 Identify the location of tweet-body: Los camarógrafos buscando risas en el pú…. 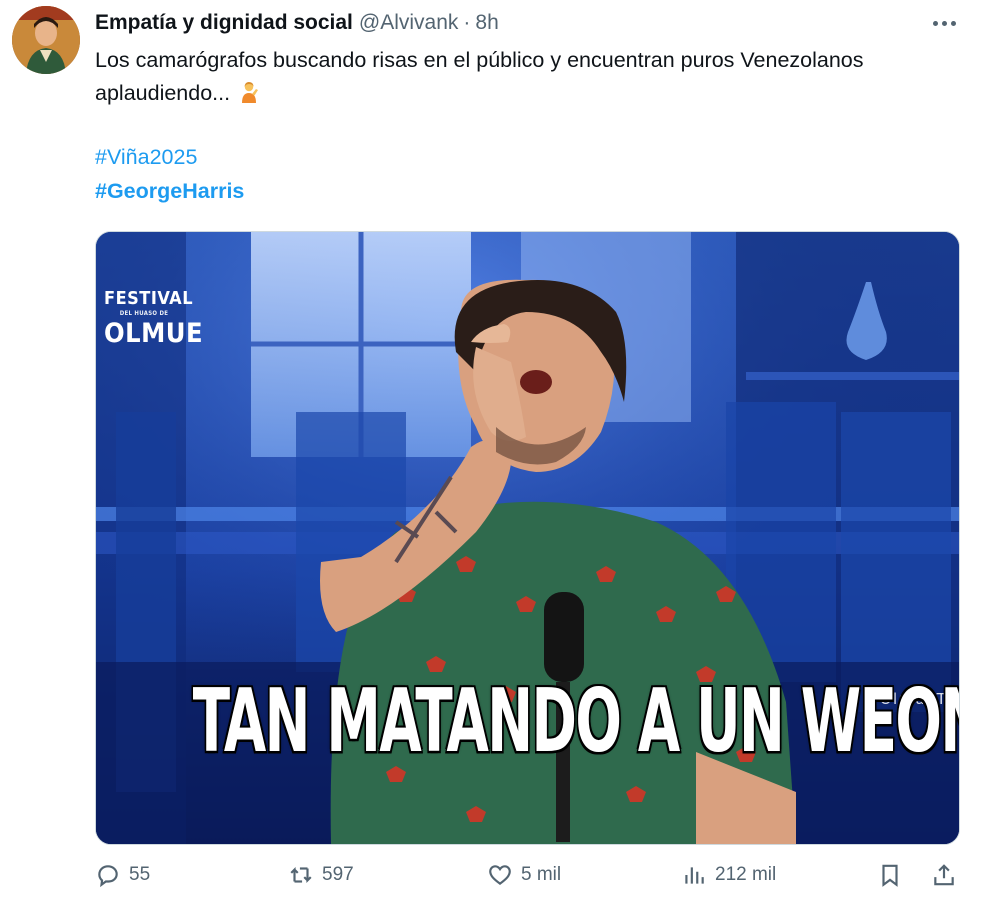
(479, 76).